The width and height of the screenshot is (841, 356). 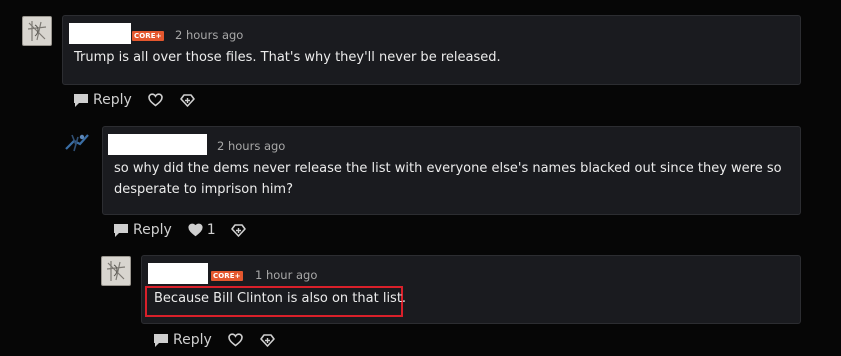 I want to click on heart-filled-icon, so click(x=195, y=230).